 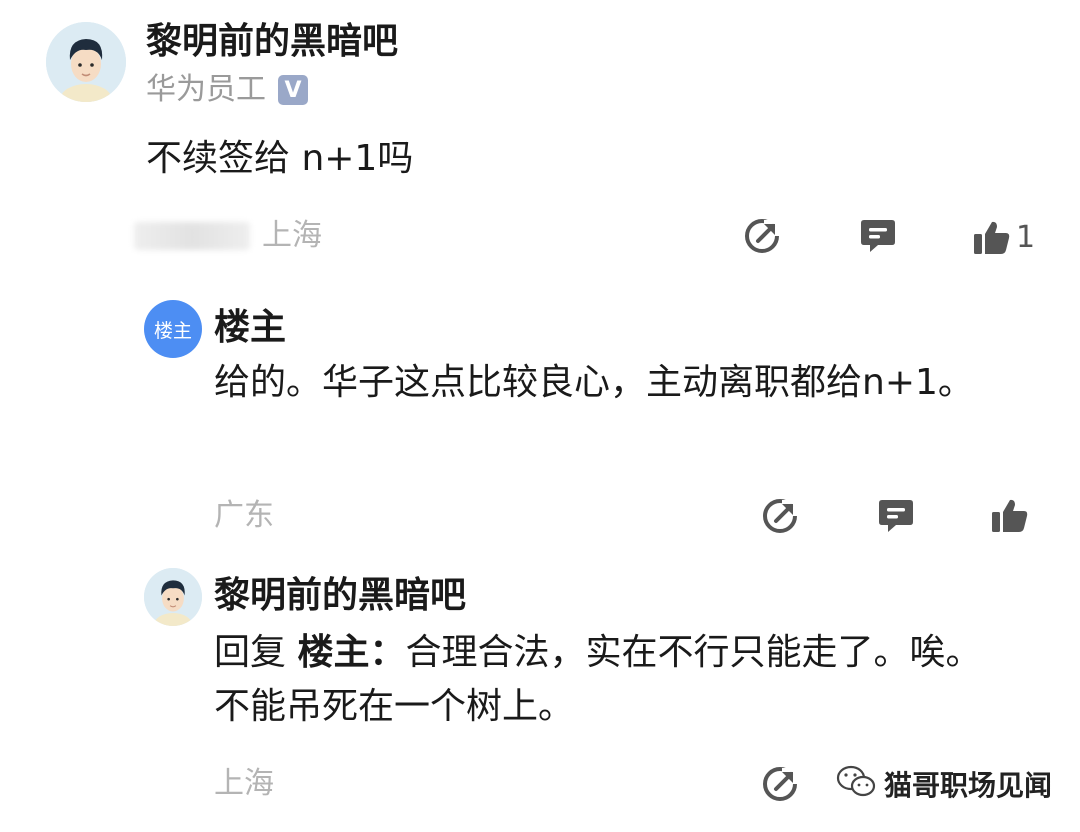 I want to click on reply-to-user: 楼主：, so click(x=351, y=652).